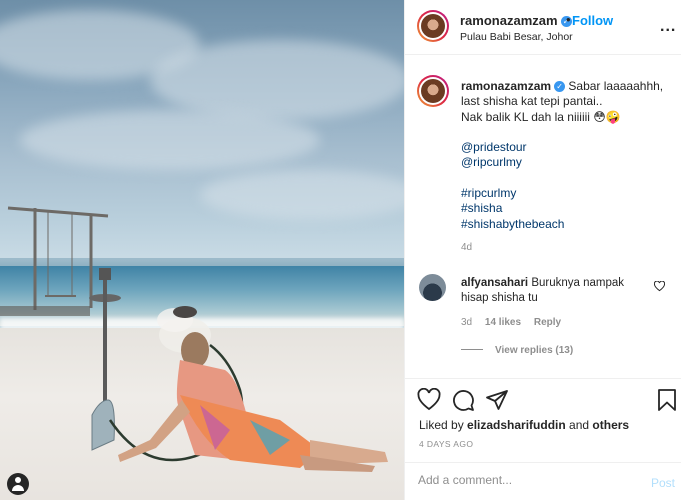 The height and width of the screenshot is (500, 681). I want to click on hashtag-link: #shishabythebeach, so click(566, 224).